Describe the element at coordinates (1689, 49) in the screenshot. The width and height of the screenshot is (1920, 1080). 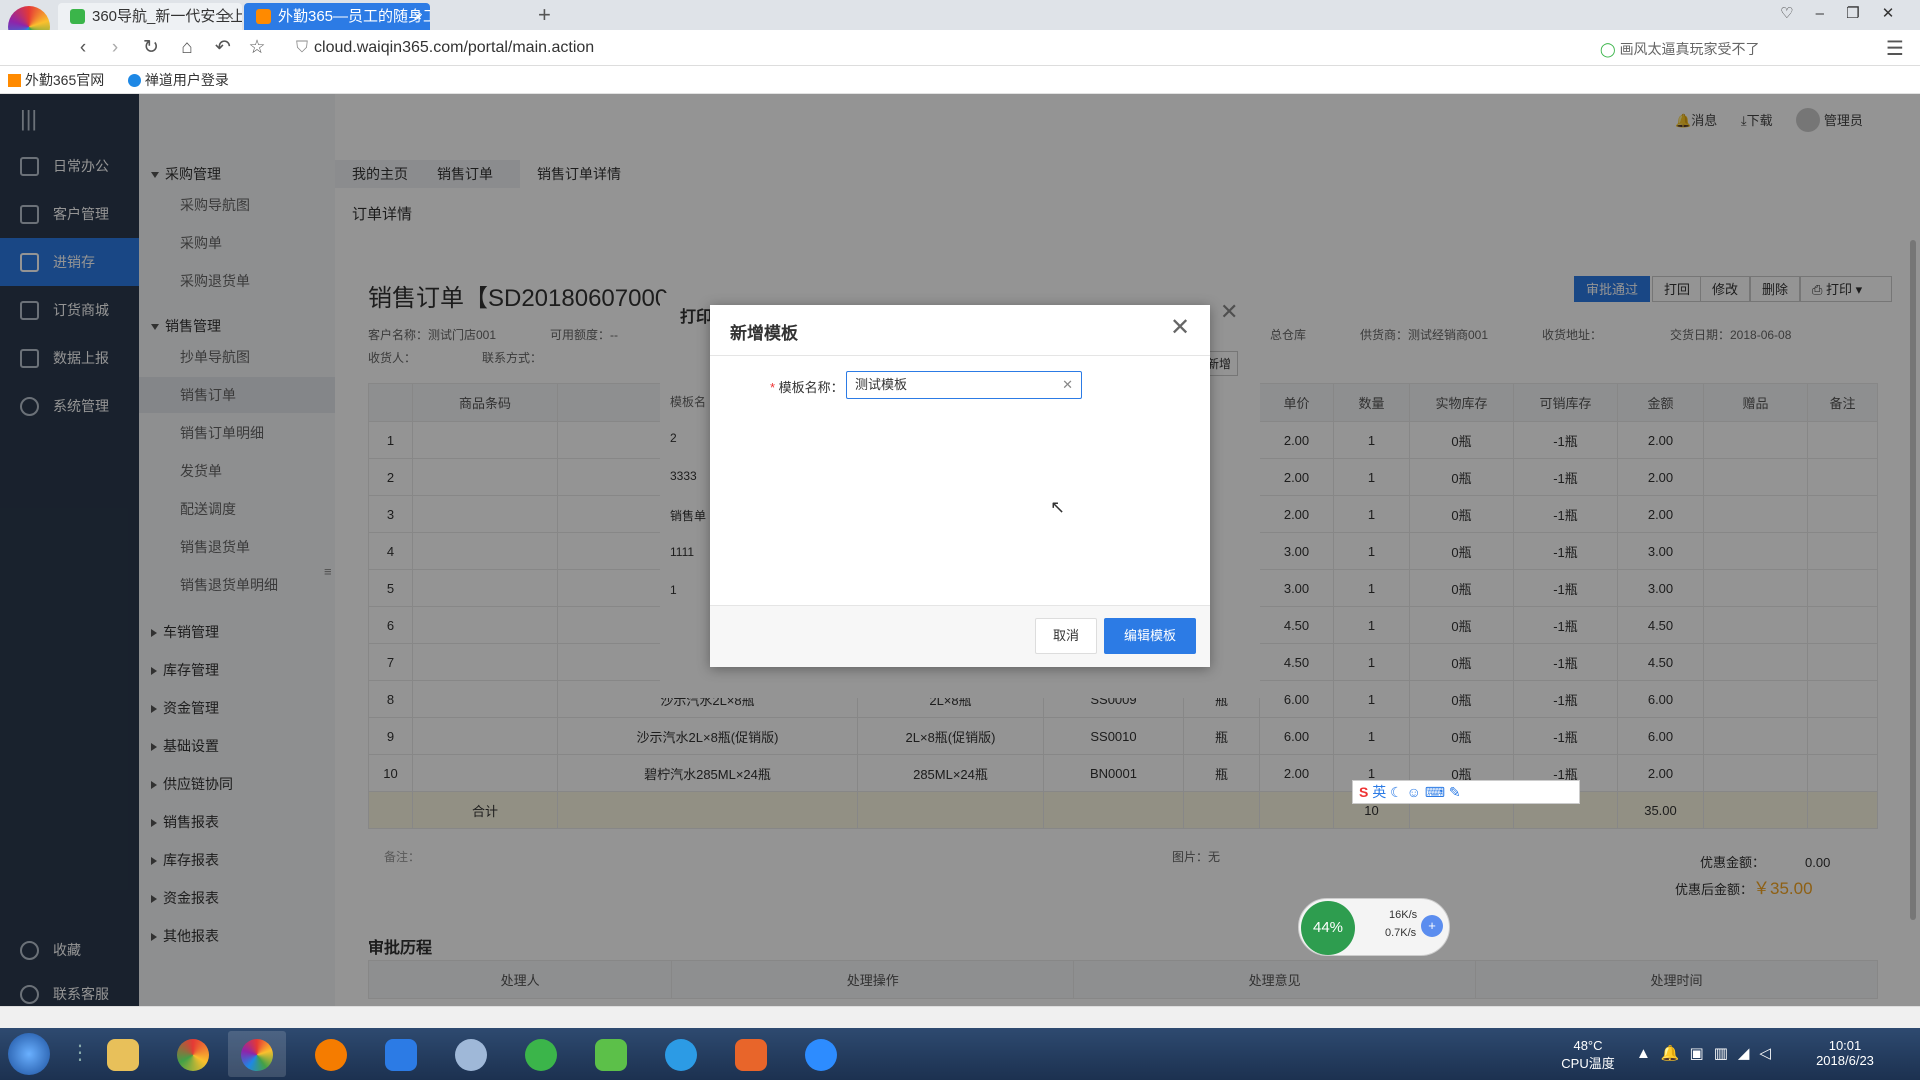
I see `search-hint: 画风太逼真玩家受不了` at that location.